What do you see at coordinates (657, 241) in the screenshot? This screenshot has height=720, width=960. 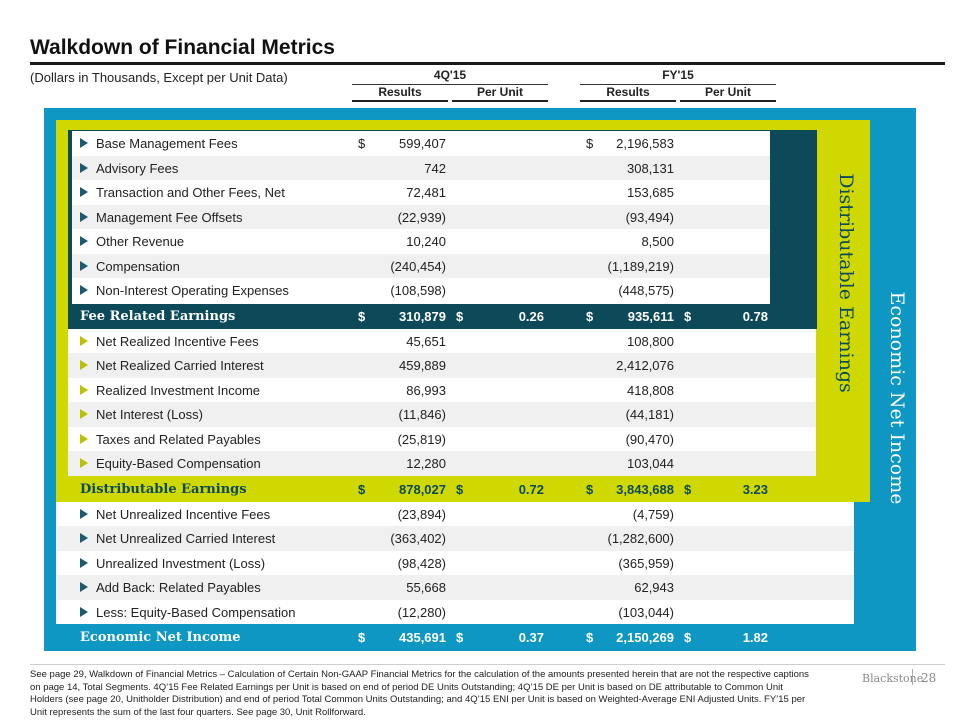 I see `fy-results-value: 8,500` at bounding box center [657, 241].